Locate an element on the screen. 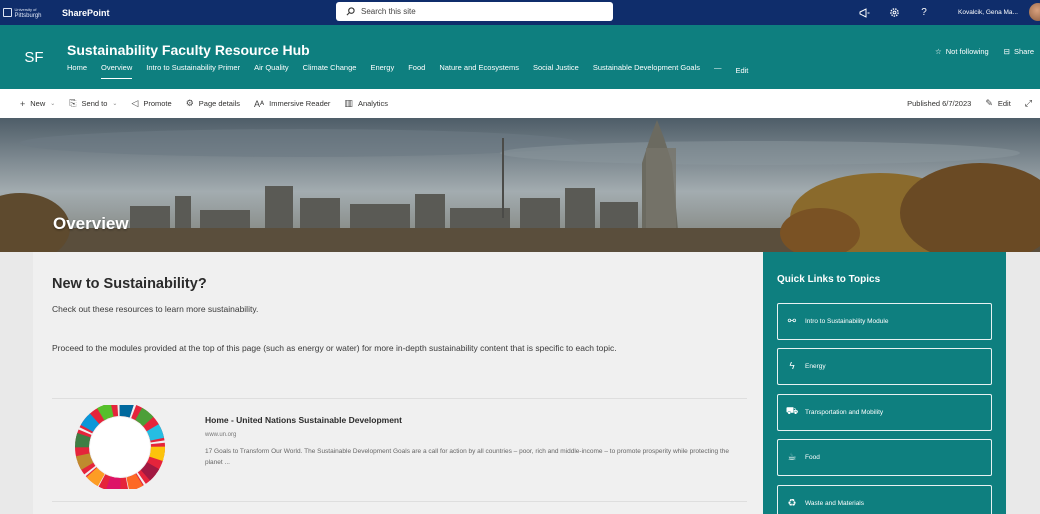 This screenshot has height=514, width=1040. megaphone-icon: ◁ is located at coordinates (135, 103).